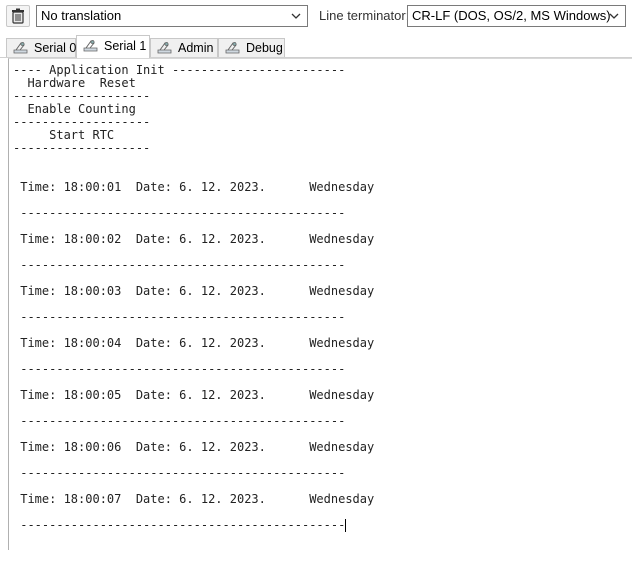 The height and width of the screenshot is (562, 632). I want to click on clear-button, so click(18, 16).